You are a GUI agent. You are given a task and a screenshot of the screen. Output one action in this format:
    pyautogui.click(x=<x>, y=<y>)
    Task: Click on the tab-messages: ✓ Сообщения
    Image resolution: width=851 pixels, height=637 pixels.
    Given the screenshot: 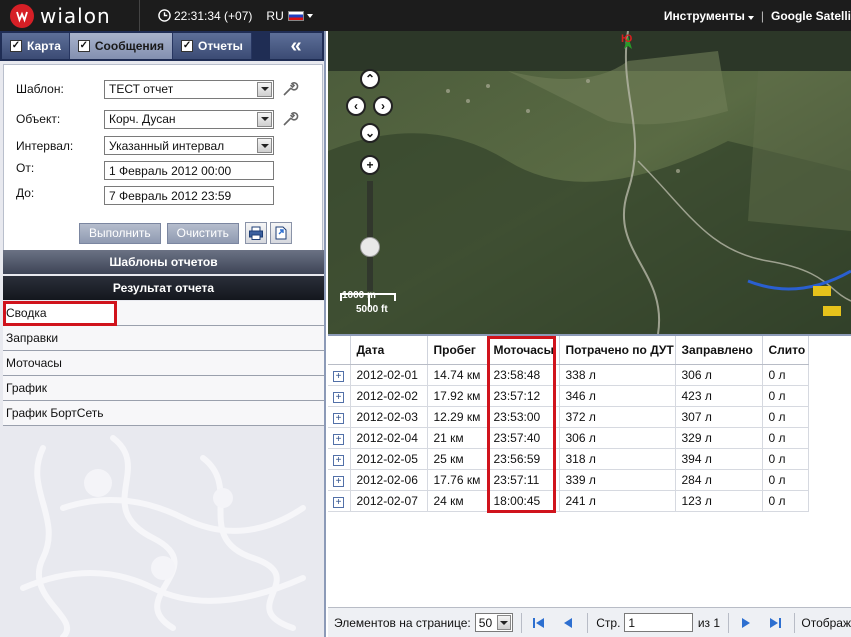 What is the action you would take?
    pyautogui.click(x=121, y=46)
    